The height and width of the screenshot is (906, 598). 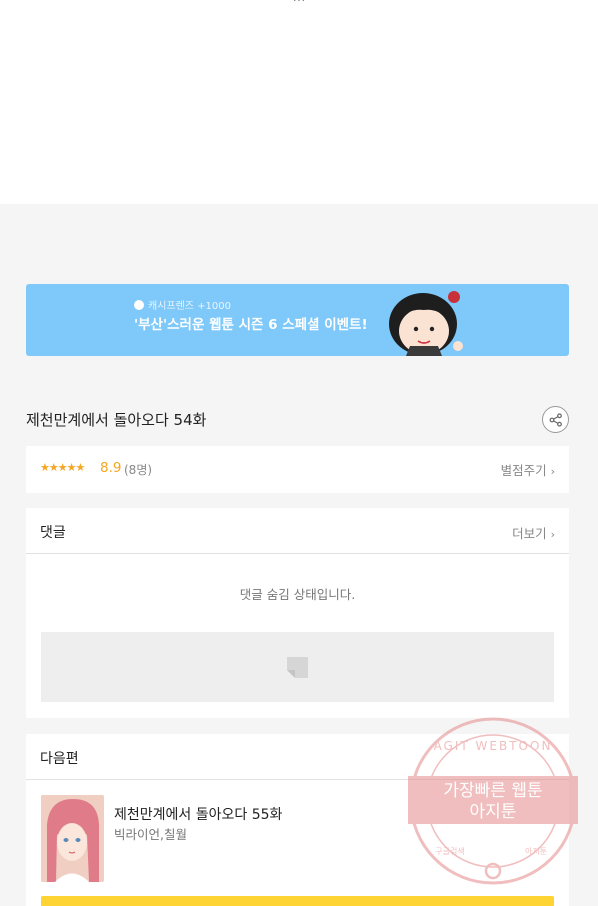 What do you see at coordinates (297, 901) in the screenshot?
I see `next-episode-button` at bounding box center [297, 901].